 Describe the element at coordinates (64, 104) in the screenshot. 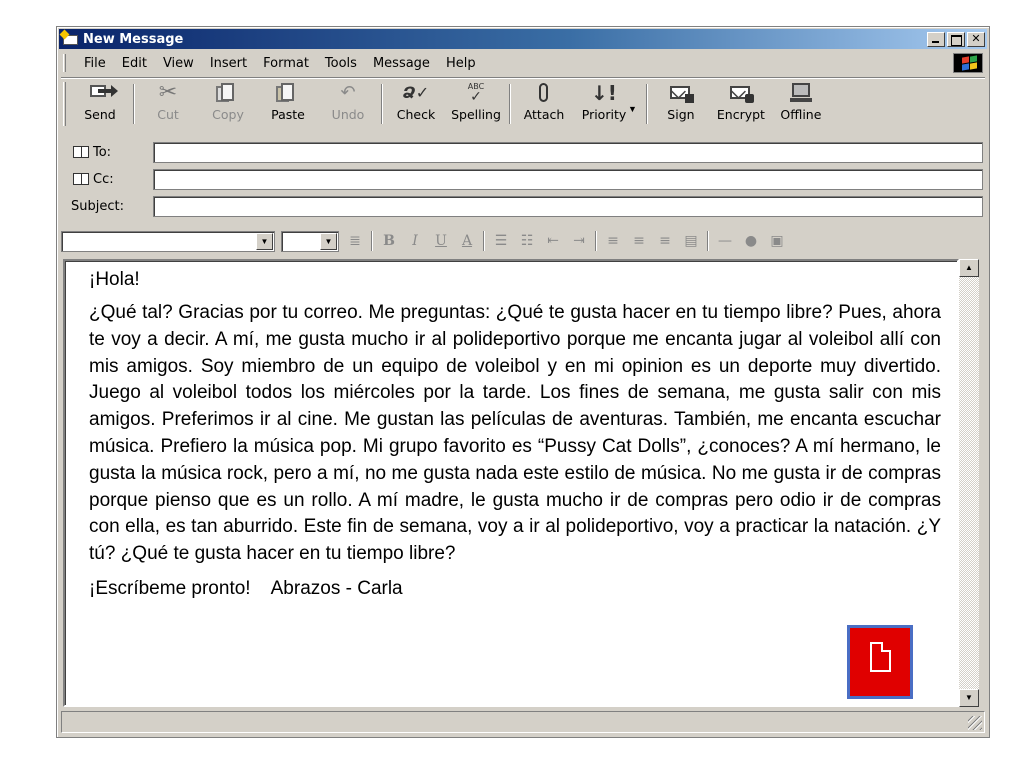

I see `toolbar-grip` at that location.